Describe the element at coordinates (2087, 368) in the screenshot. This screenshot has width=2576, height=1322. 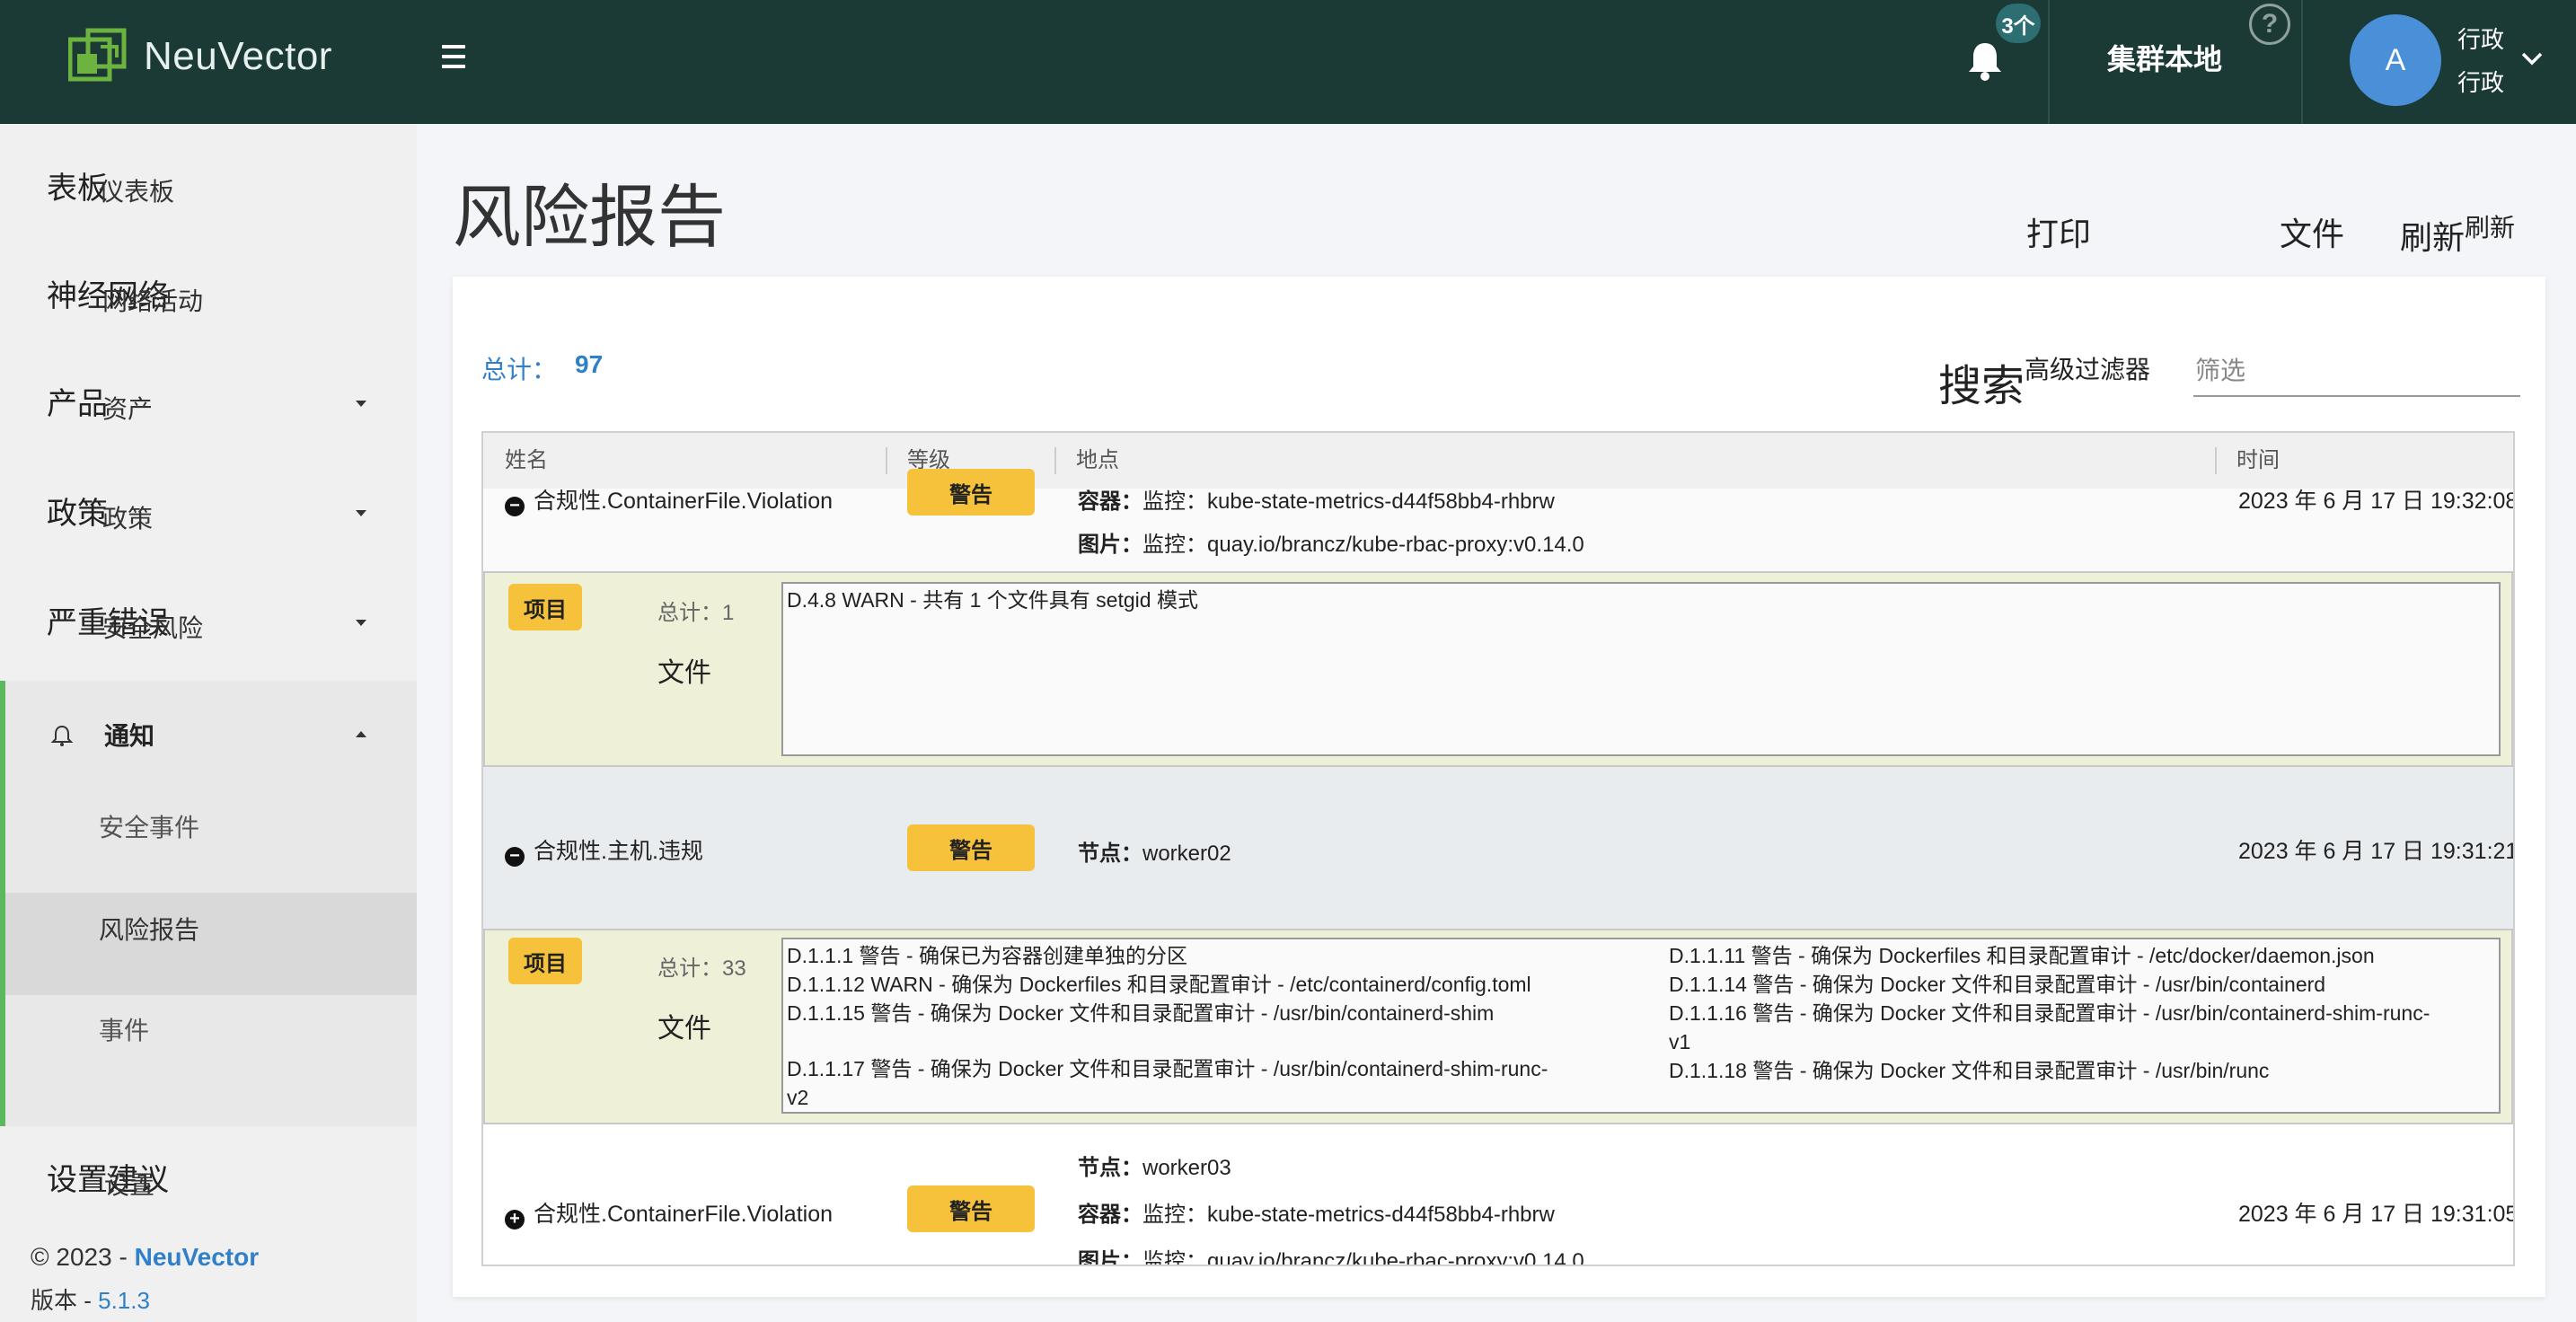
I see `advanced-filter-button: 高级过滤器` at that location.